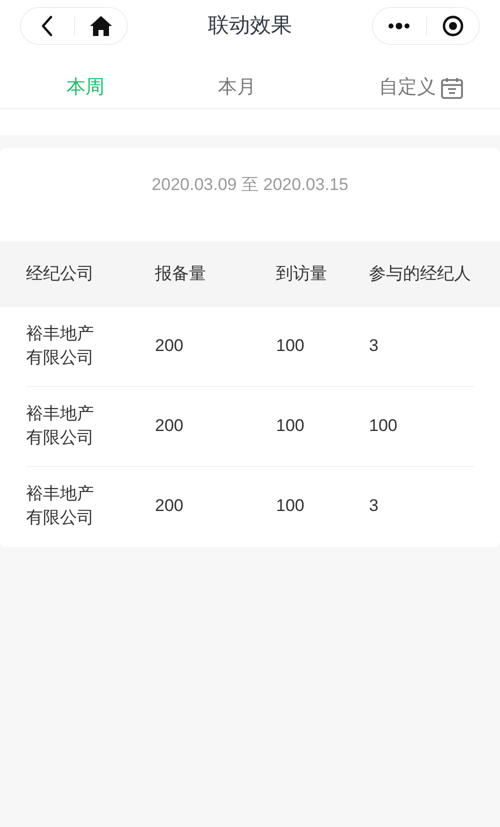 This screenshot has height=827, width=500. I want to click on tab: 本周, so click(86, 88).